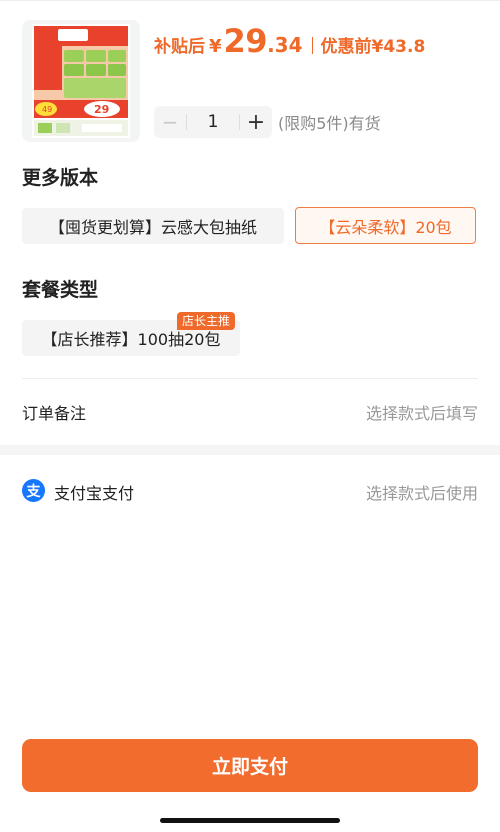  What do you see at coordinates (81, 81) in the screenshot?
I see `product-image: 49 29` at bounding box center [81, 81].